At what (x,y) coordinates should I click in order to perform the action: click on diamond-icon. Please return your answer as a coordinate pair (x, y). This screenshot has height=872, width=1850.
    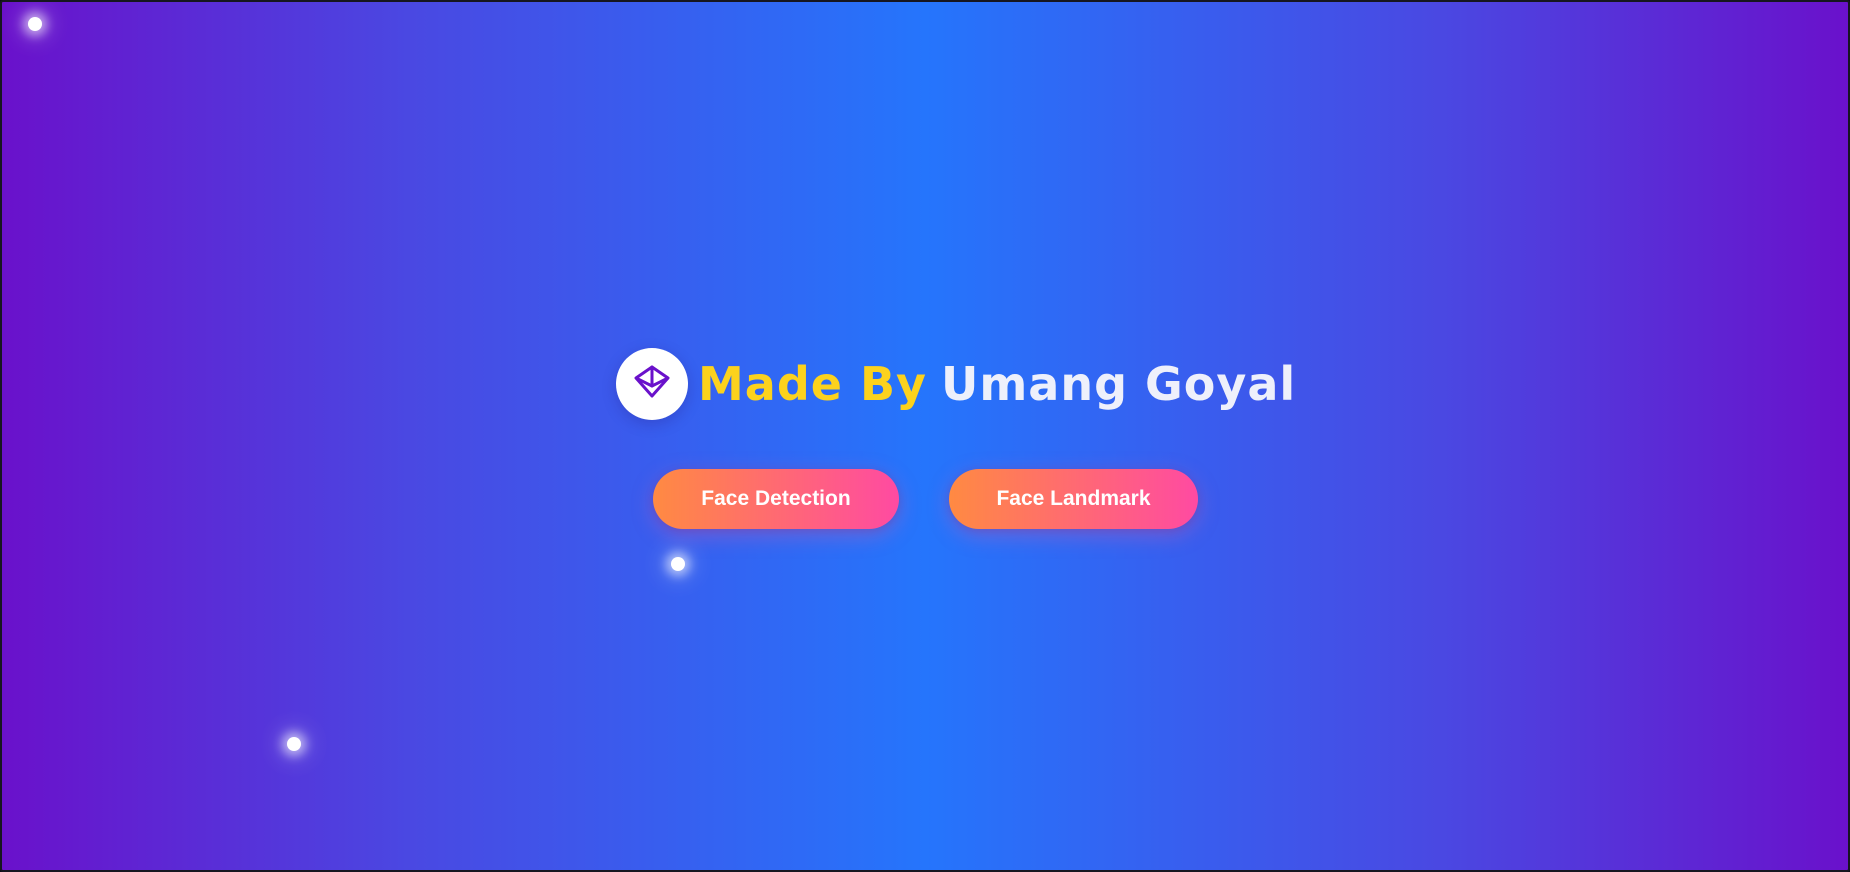
    Looking at the image, I should click on (652, 384).